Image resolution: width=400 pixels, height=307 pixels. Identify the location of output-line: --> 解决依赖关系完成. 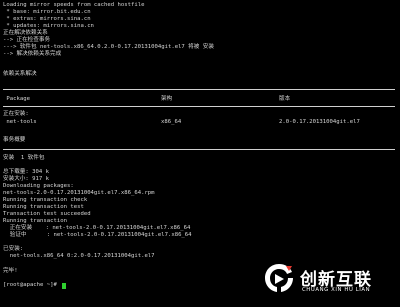
(32, 54).